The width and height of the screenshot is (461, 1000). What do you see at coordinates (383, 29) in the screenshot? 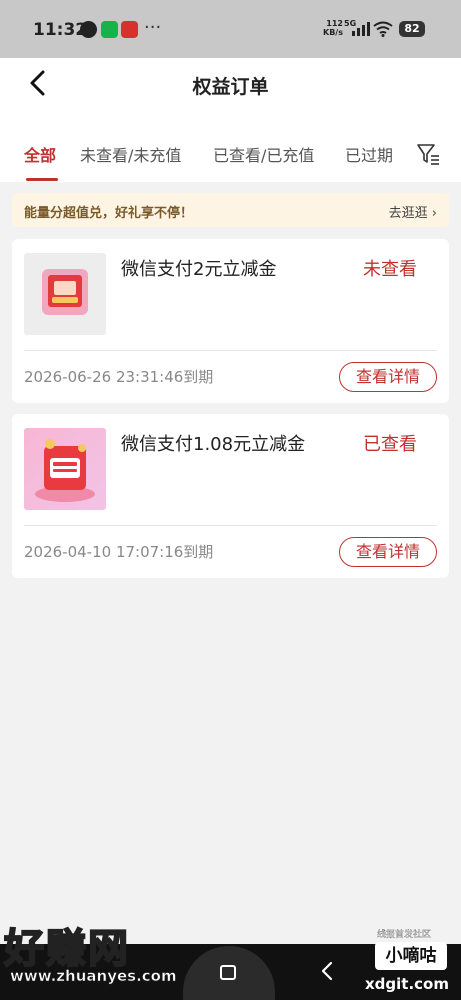
I see `wifi-icon` at bounding box center [383, 29].